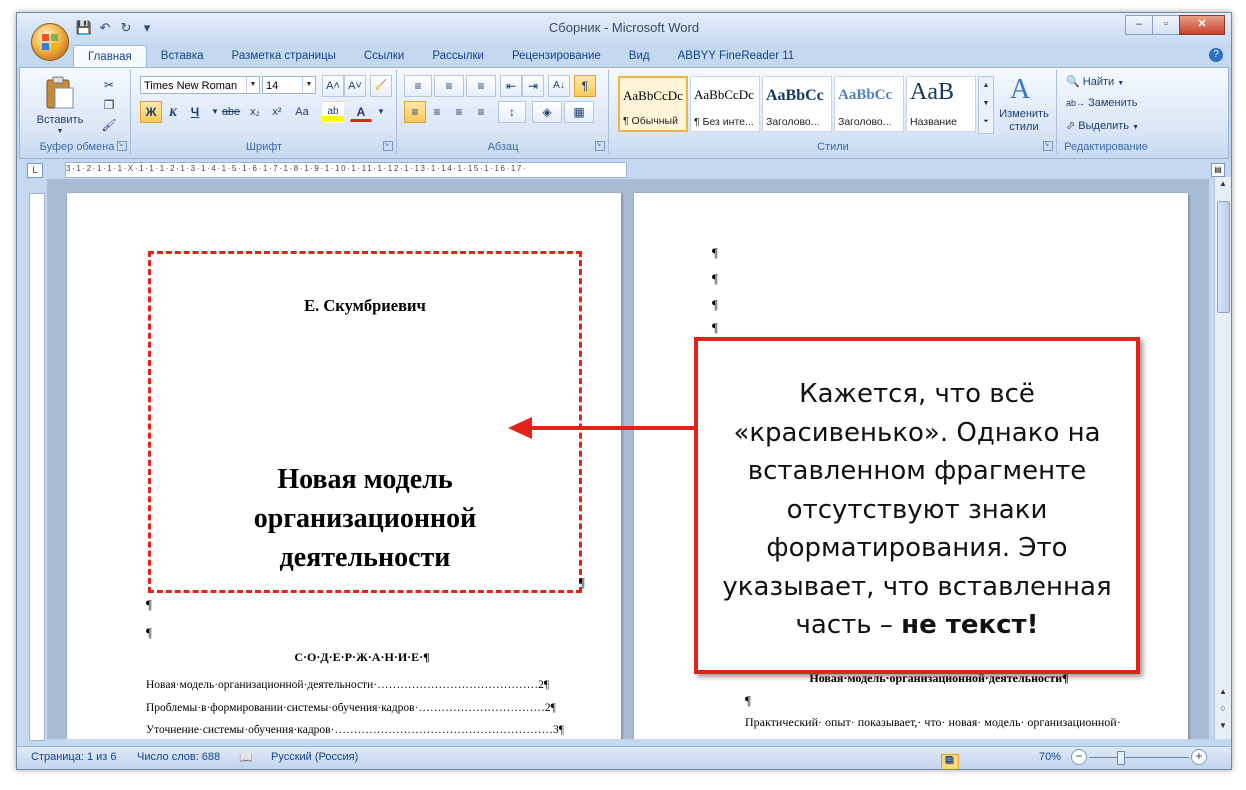  I want to click on tab-home: Главная, so click(110, 56).